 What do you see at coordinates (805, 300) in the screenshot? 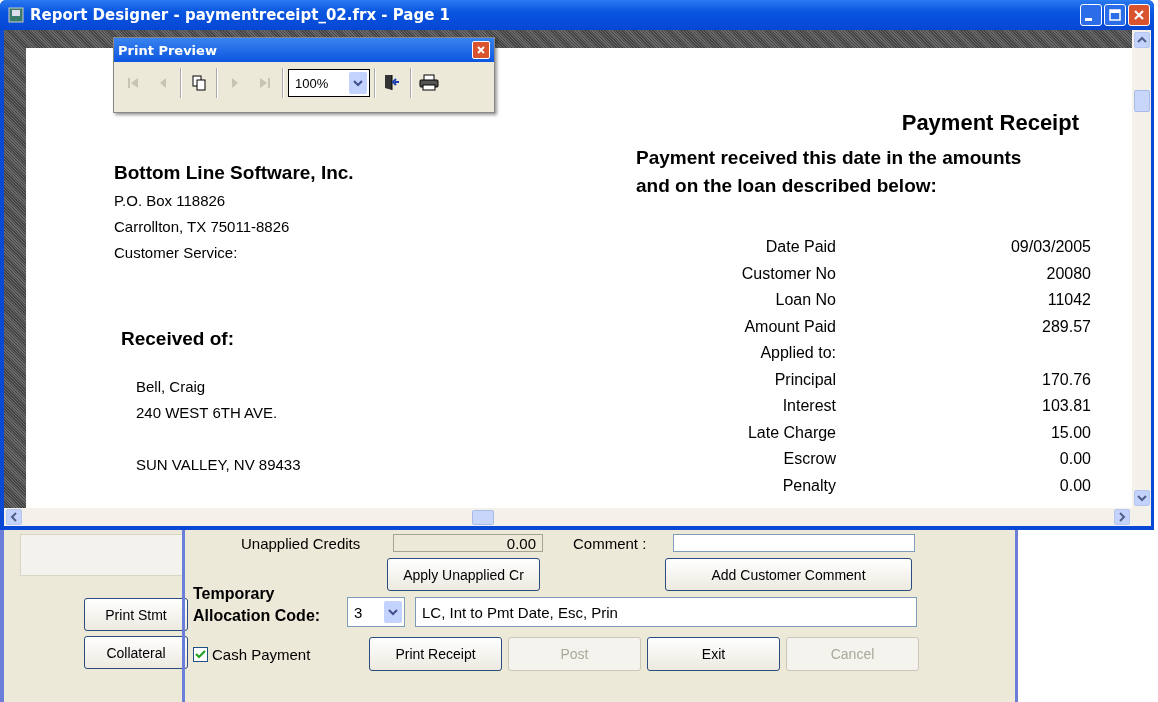
I see `detail-label: Loan No` at bounding box center [805, 300].